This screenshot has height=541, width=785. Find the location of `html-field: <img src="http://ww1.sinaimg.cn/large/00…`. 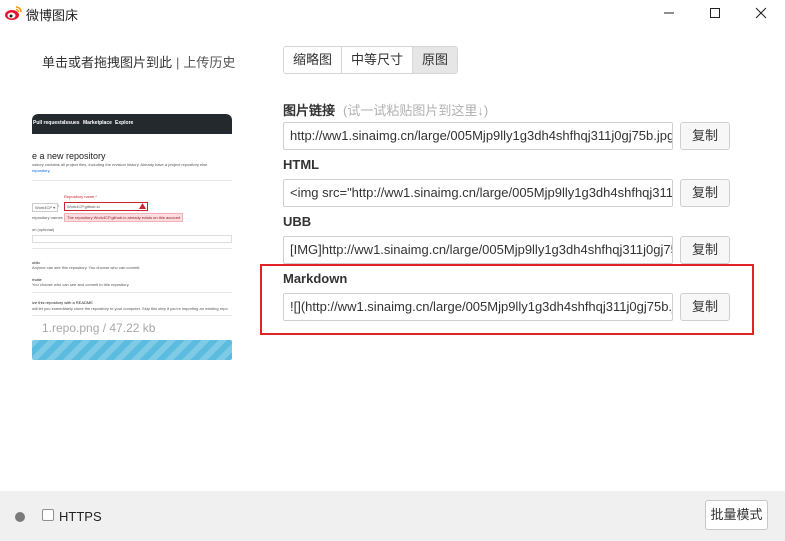

html-field: <img src="http://ww1.sinaimg.cn/large/00… is located at coordinates (478, 193).